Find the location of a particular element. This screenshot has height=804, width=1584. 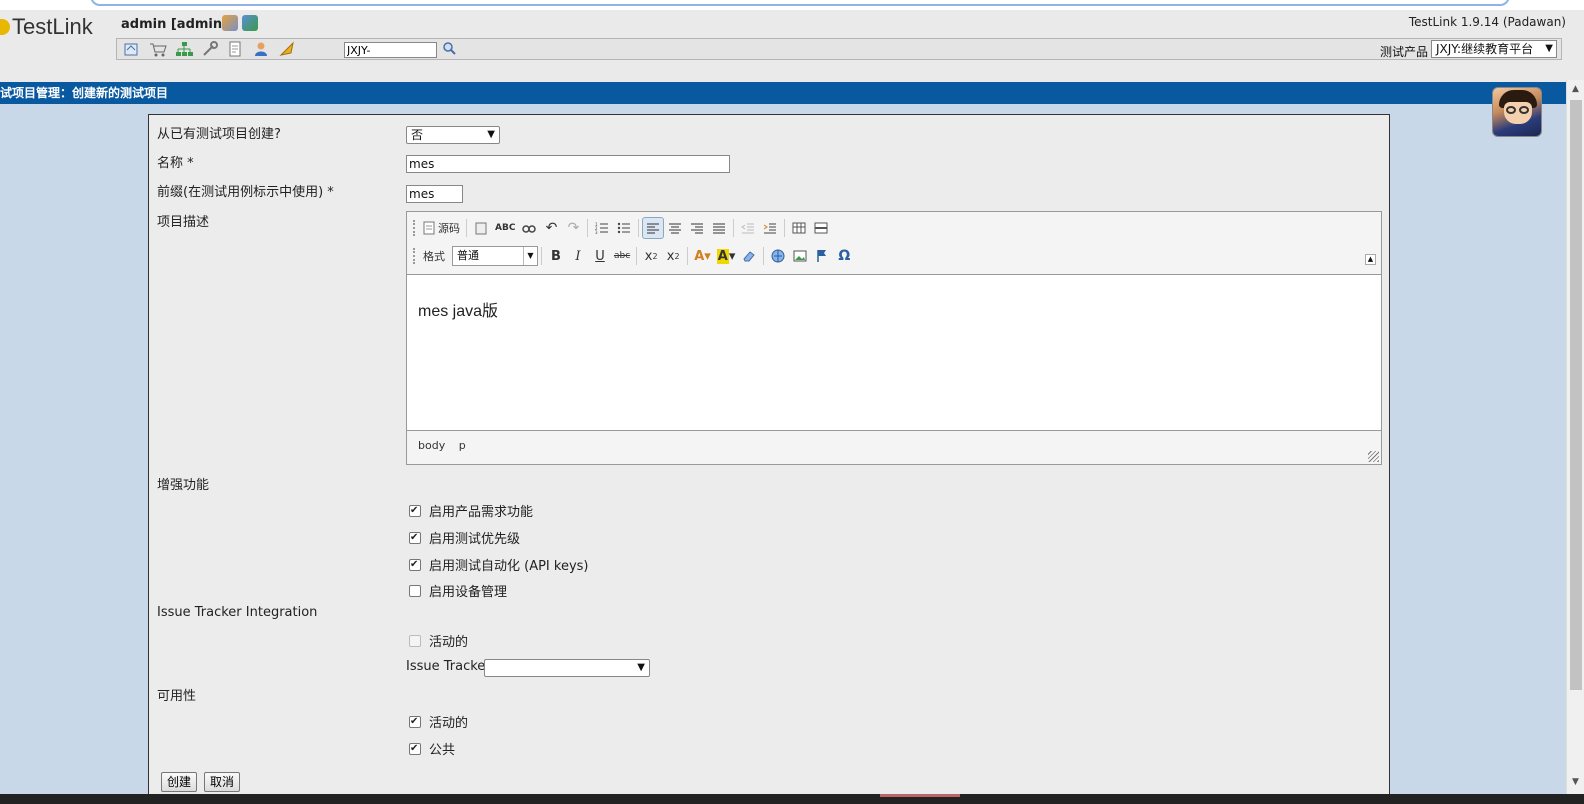

testlink-logo: TestLink is located at coordinates (46, 27).